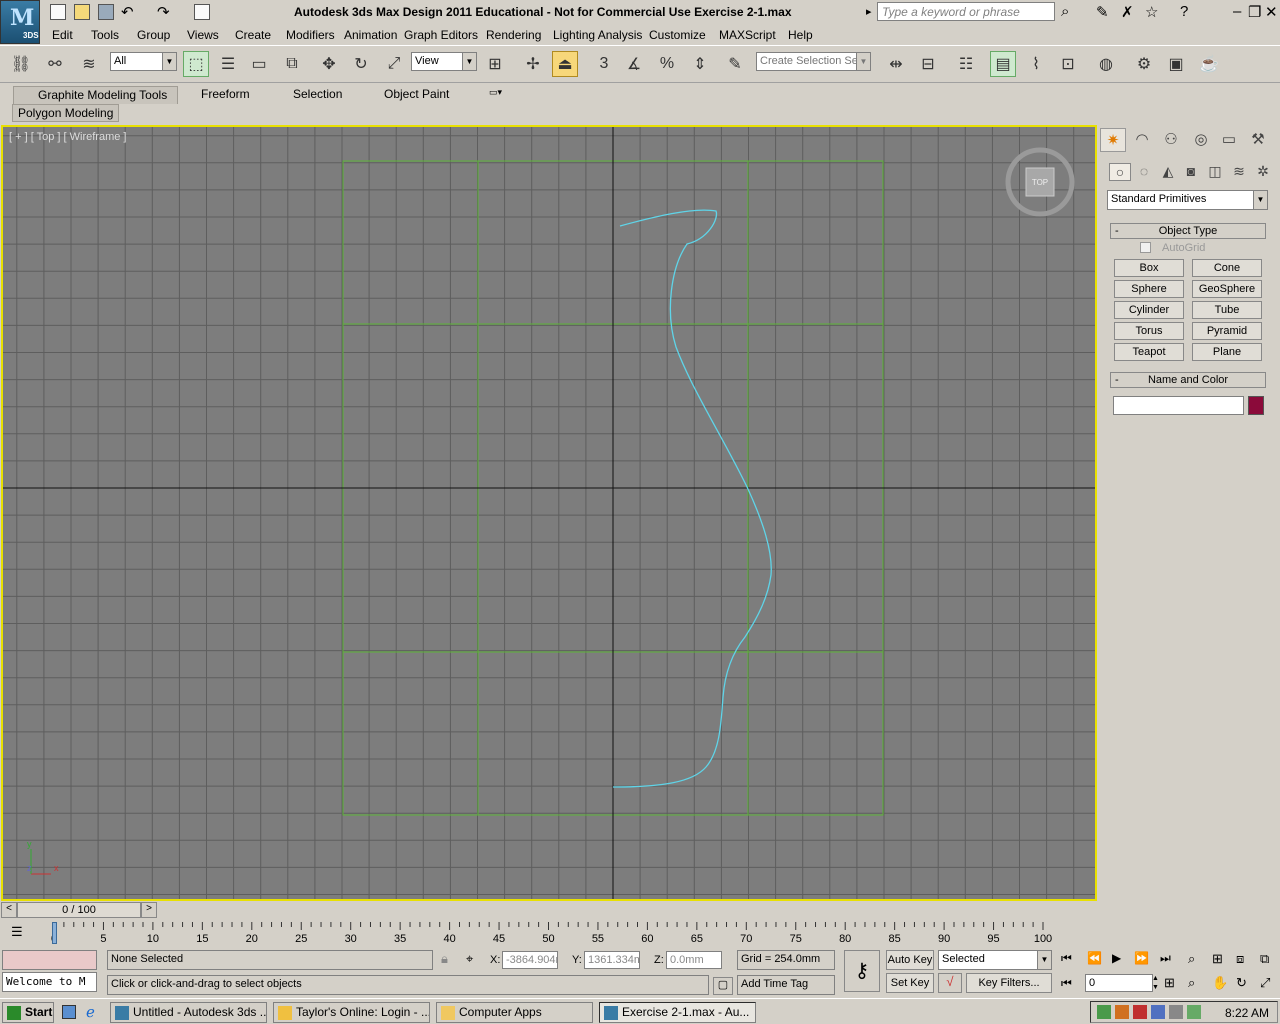 The height and width of the screenshot is (1024, 1280). What do you see at coordinates (896, 64) in the screenshot?
I see `mirror-icon: ⇹` at bounding box center [896, 64].